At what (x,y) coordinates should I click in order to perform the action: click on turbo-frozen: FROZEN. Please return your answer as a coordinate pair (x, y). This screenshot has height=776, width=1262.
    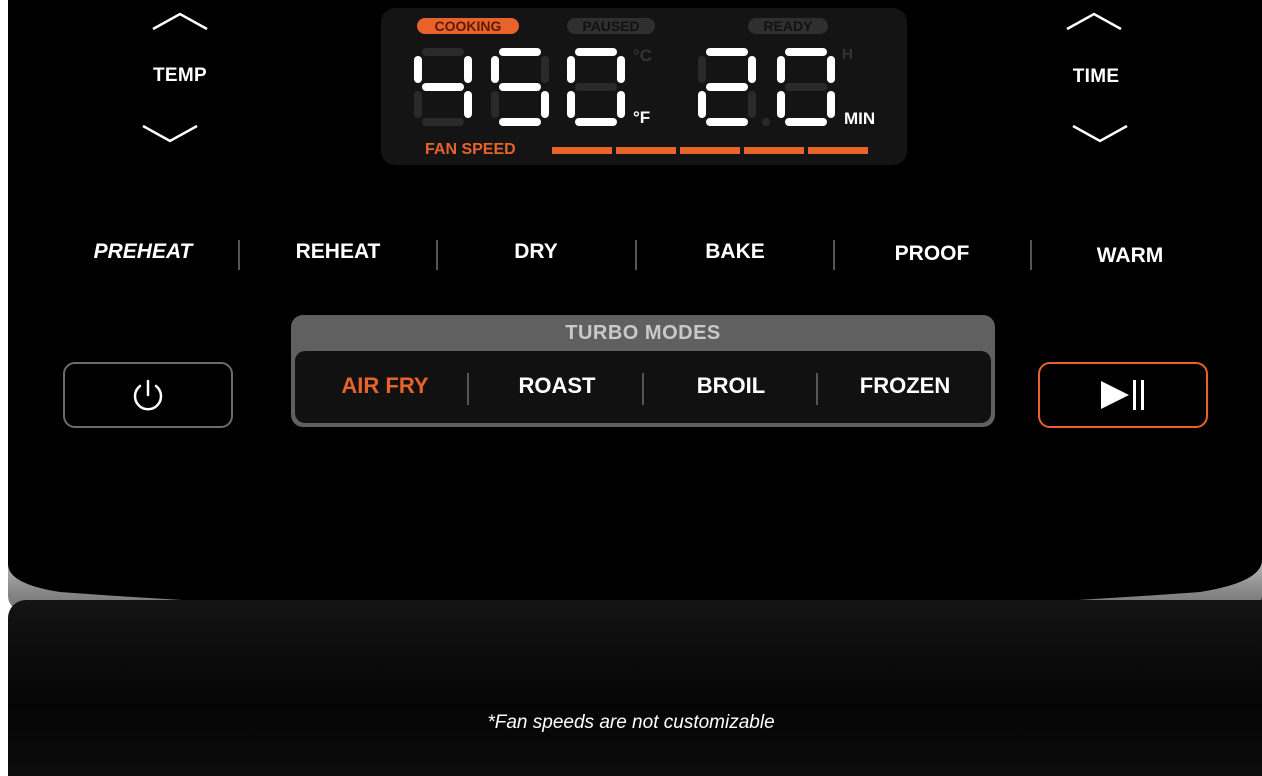
    Looking at the image, I should click on (905, 386).